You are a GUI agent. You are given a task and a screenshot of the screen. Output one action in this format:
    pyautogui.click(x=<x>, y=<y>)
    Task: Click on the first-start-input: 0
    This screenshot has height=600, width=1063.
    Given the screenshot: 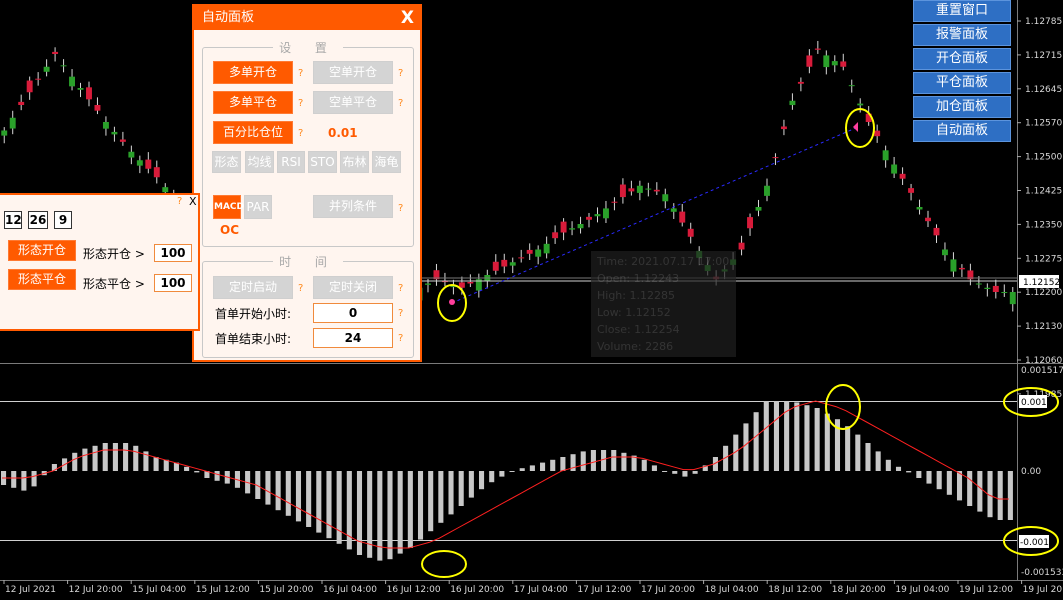 What is the action you would take?
    pyautogui.click(x=353, y=313)
    